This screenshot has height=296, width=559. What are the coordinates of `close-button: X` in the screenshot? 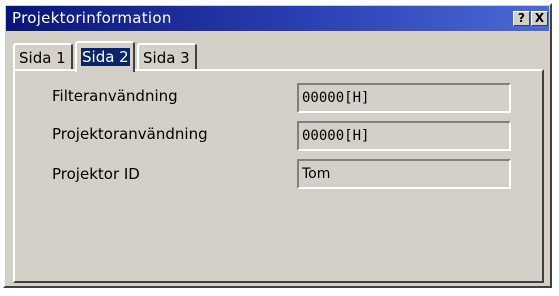 It's located at (539, 18).